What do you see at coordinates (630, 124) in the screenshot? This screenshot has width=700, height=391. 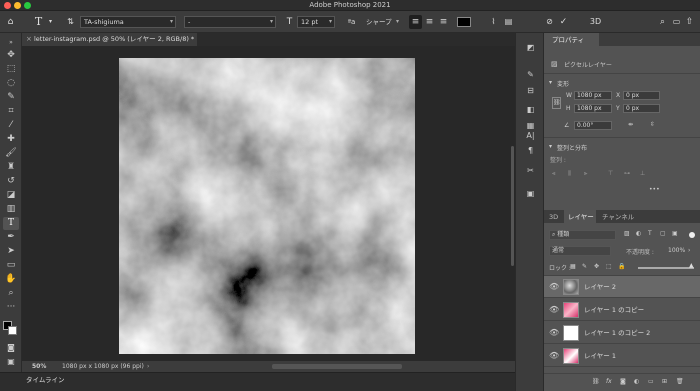 I see `flip-horizontal-icon: ⇹` at bounding box center [630, 124].